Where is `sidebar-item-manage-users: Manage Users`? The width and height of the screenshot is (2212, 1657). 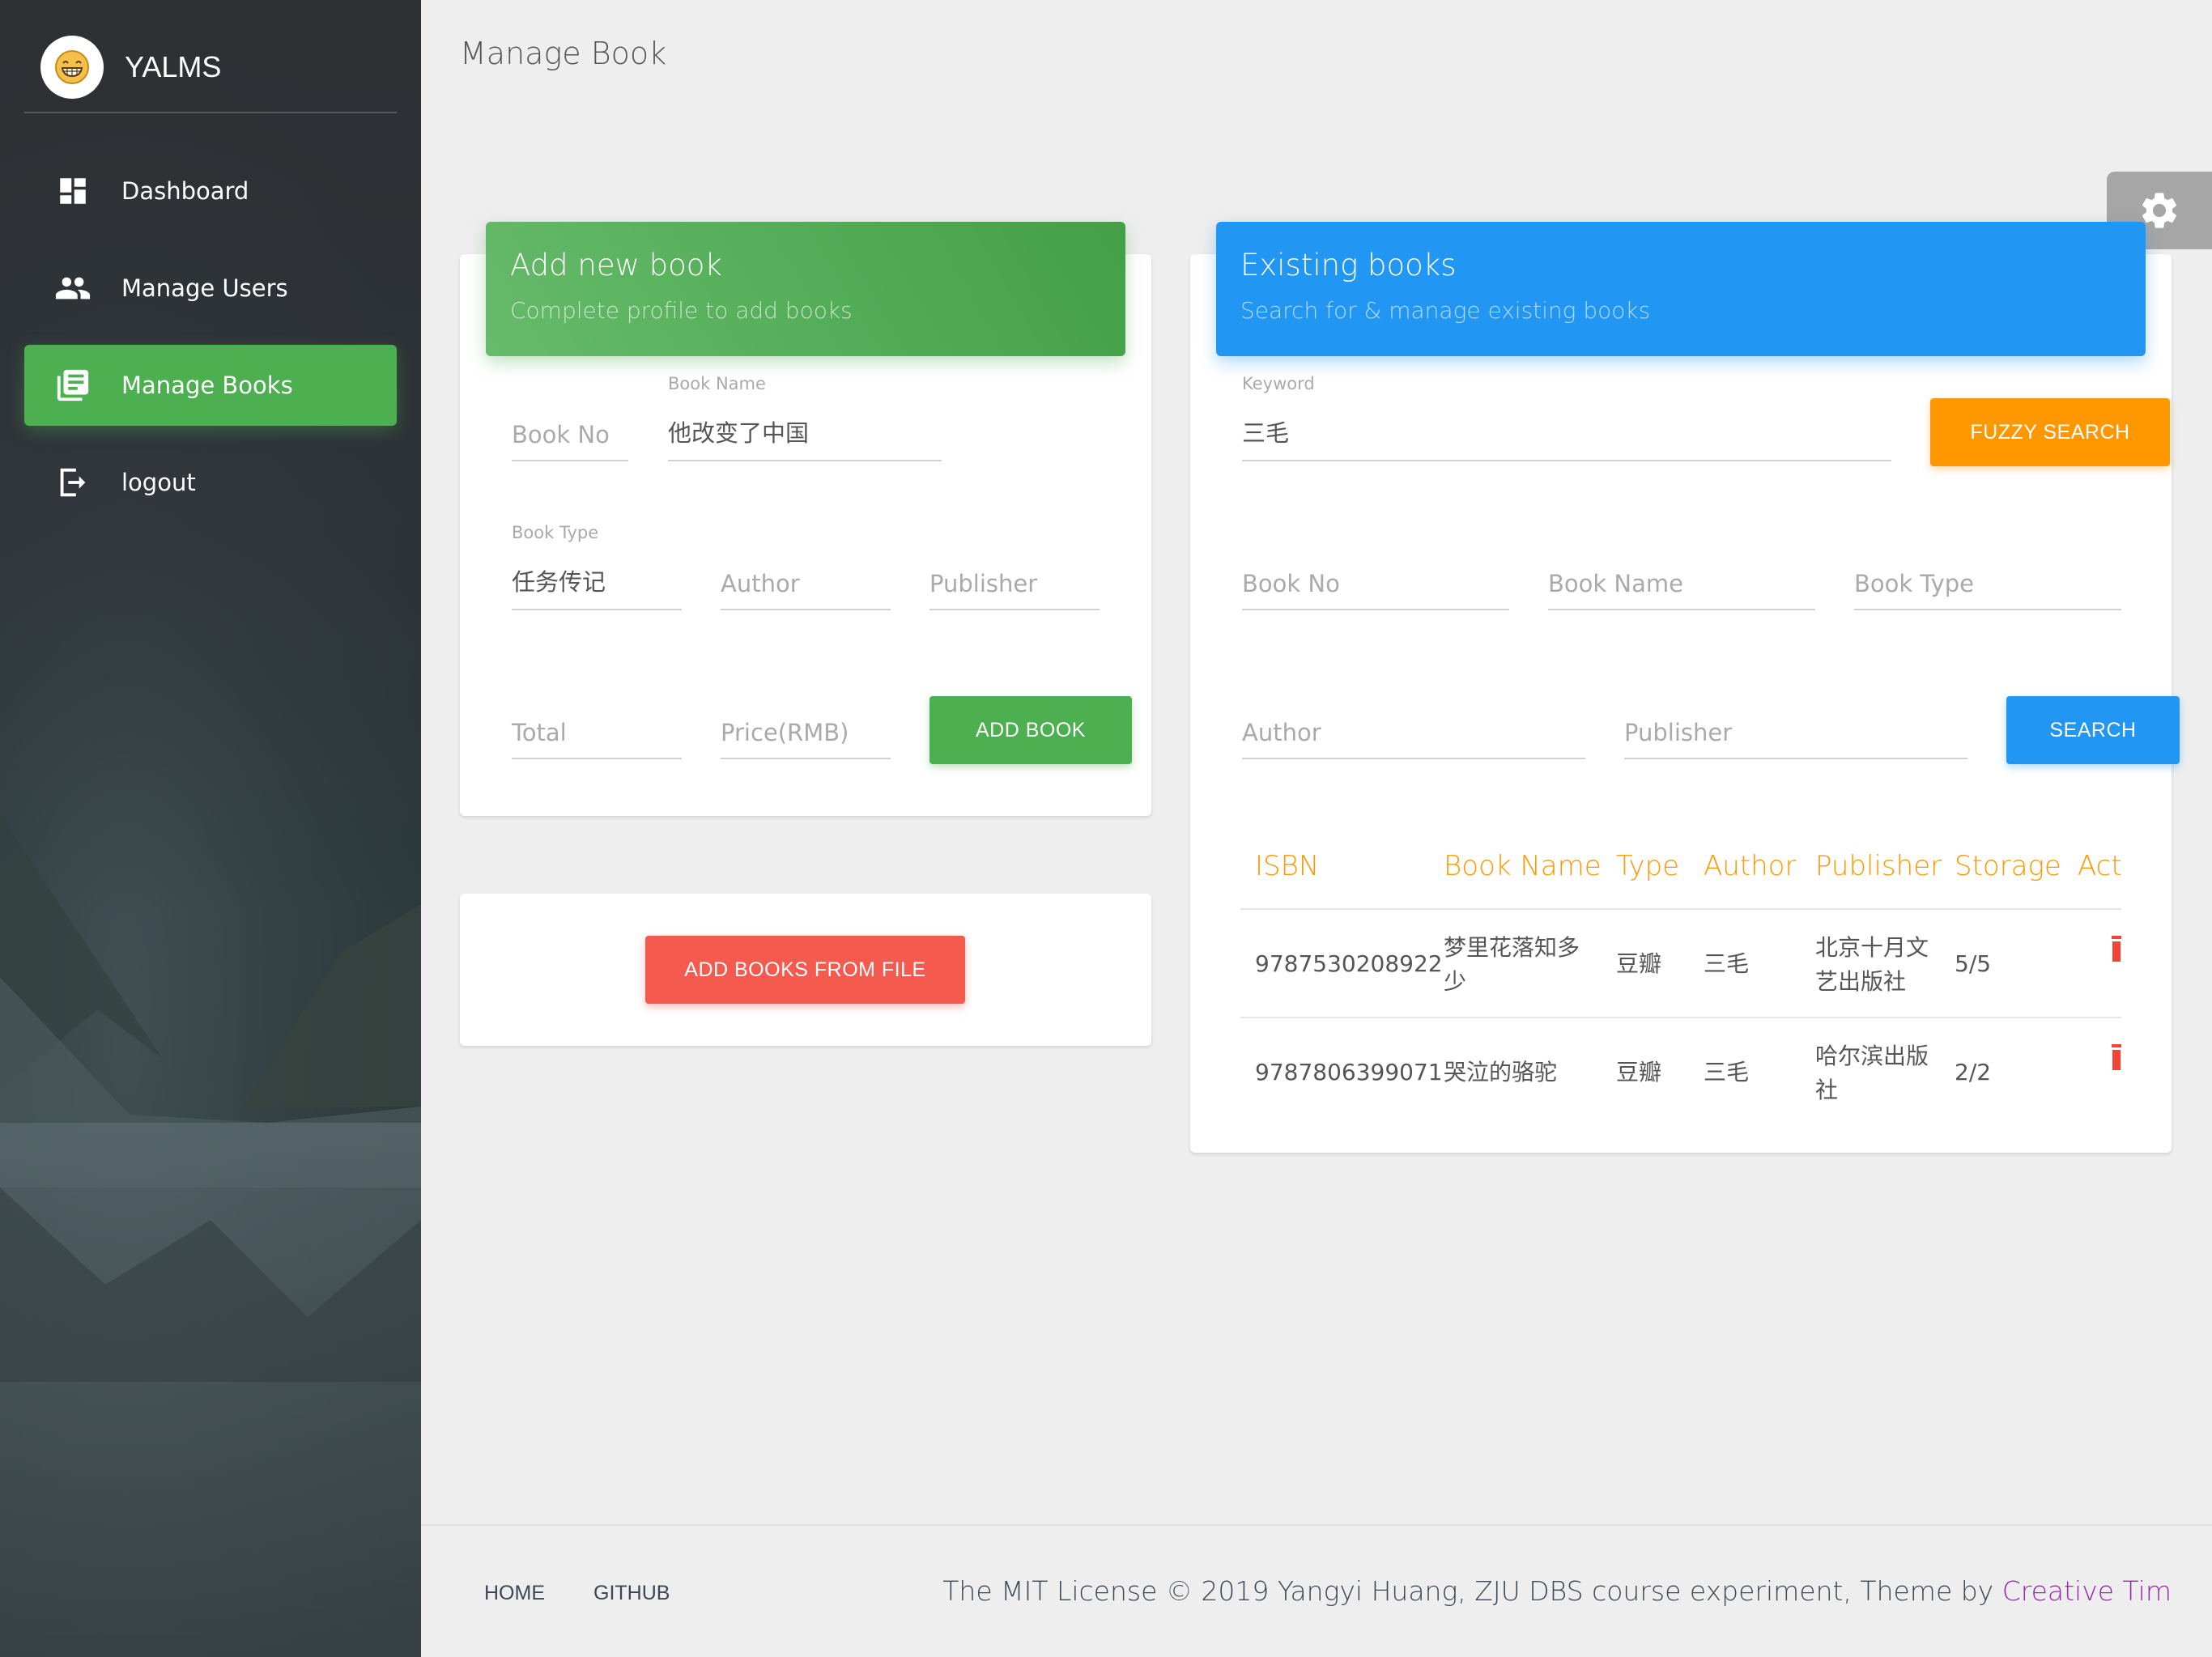
sidebar-item-manage-users: Manage Users is located at coordinates (211, 288).